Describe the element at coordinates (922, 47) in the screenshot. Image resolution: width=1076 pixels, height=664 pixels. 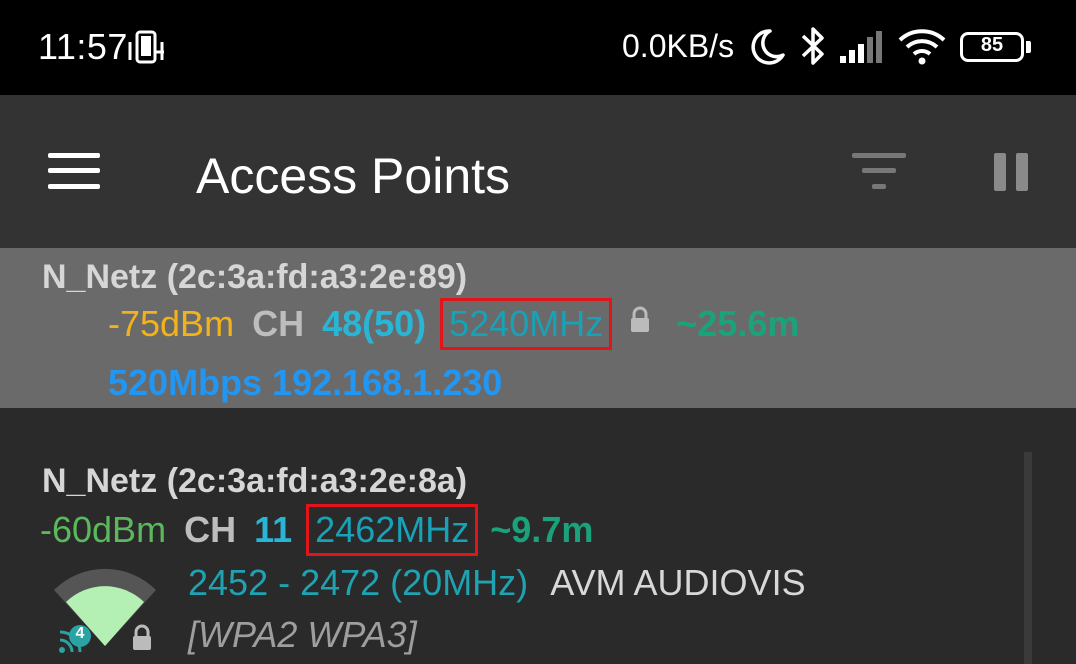
I see `wifi-icon` at that location.